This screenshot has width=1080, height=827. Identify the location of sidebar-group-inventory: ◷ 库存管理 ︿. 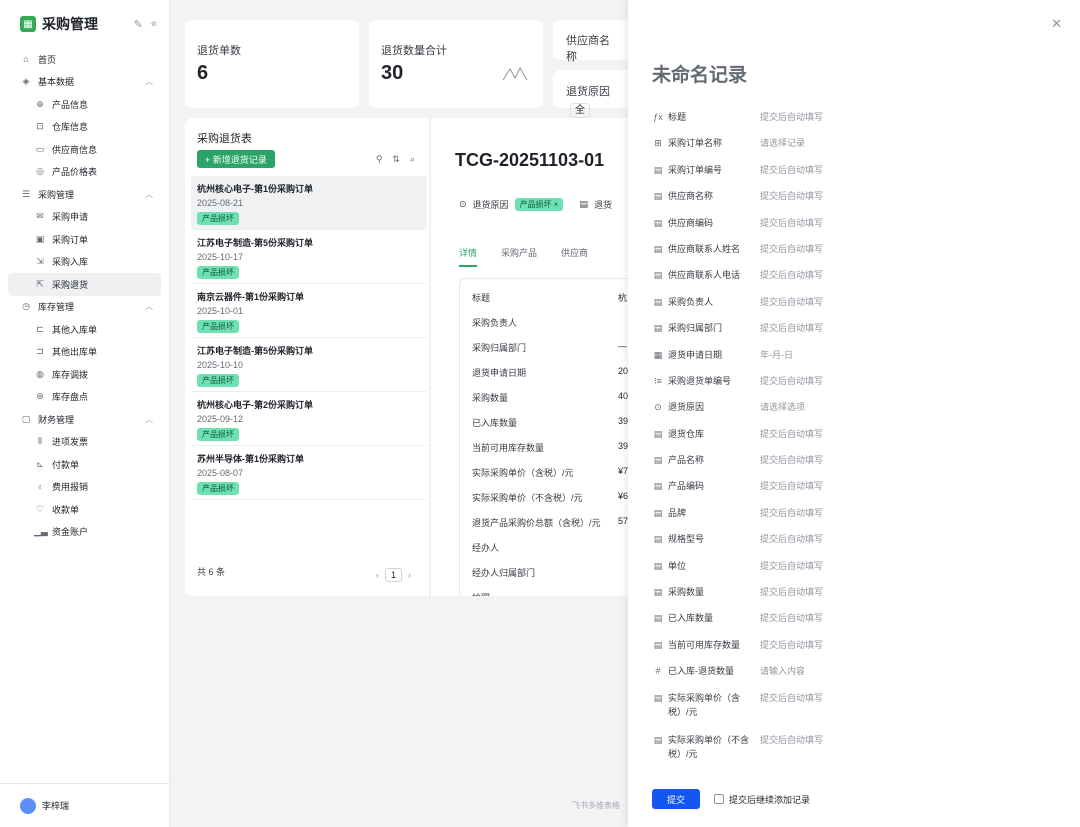
(84, 307).